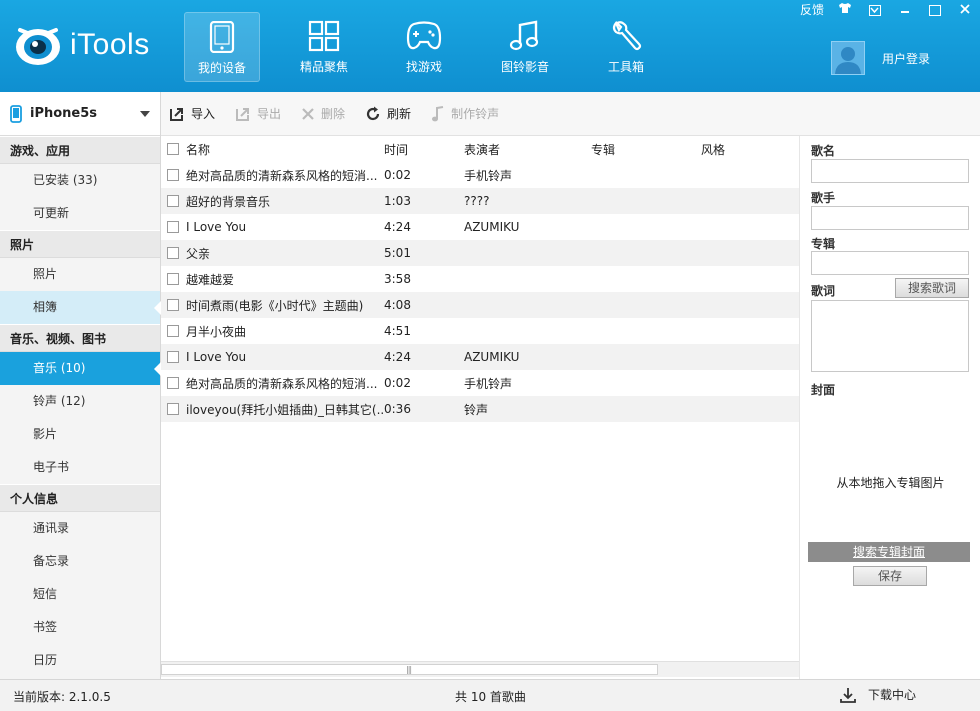 The image size is (980, 711). I want to click on wrench-icon, so click(627, 35).